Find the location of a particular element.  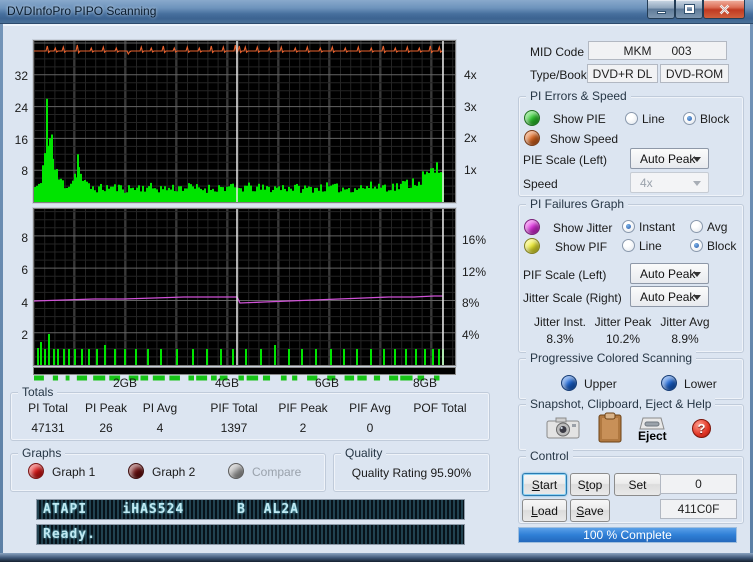

pie-block-label: Block is located at coordinates (714, 119).